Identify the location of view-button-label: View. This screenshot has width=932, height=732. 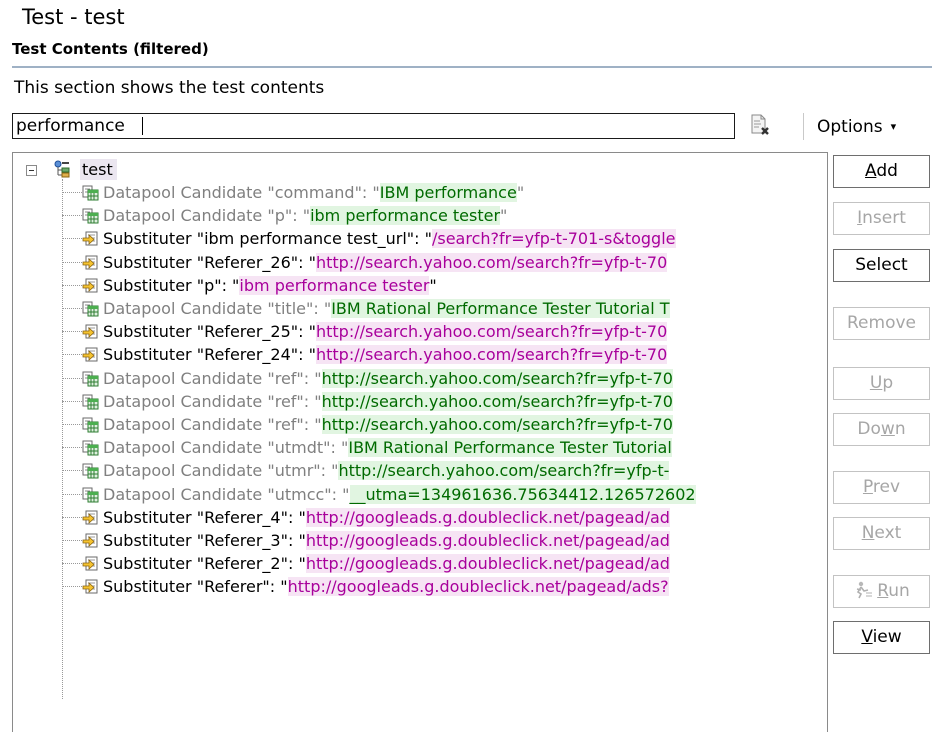
(881, 637).